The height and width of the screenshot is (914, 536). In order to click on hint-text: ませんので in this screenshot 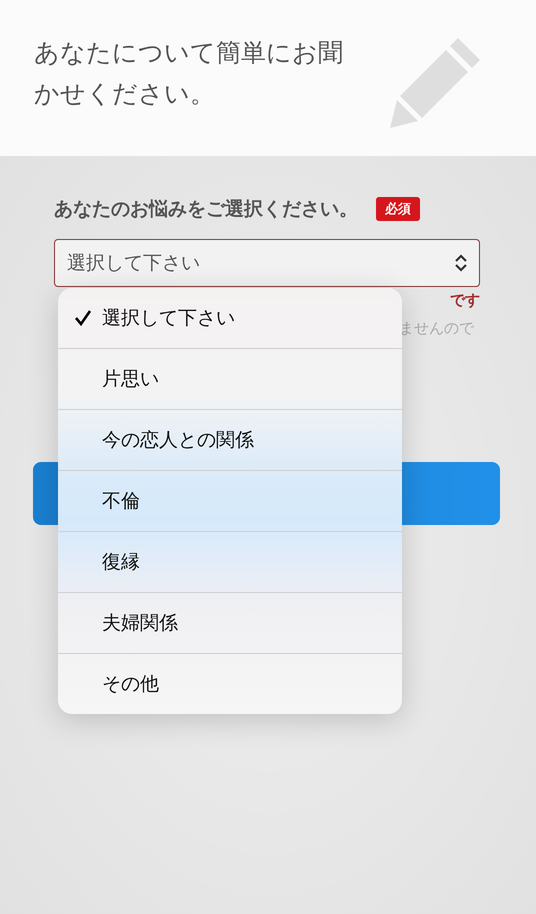, I will do `click(436, 328)`.